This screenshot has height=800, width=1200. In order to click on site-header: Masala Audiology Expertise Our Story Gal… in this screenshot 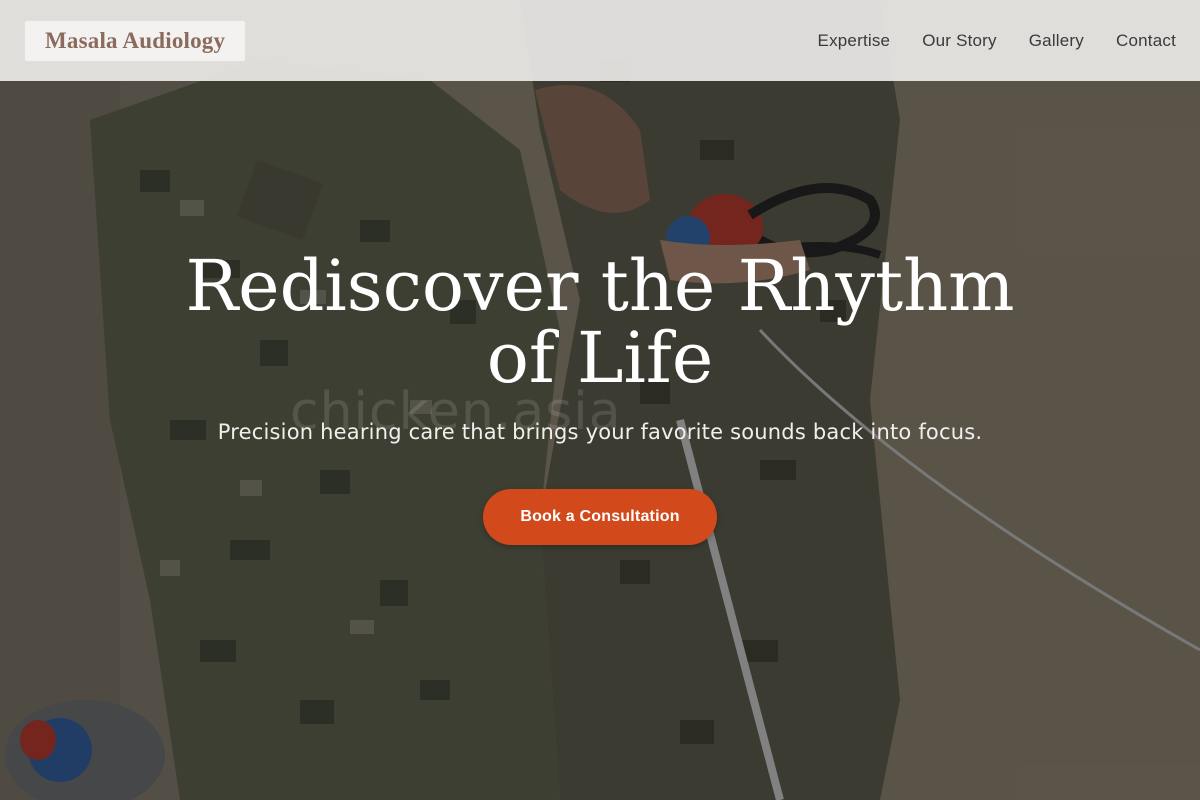, I will do `click(600, 40)`.